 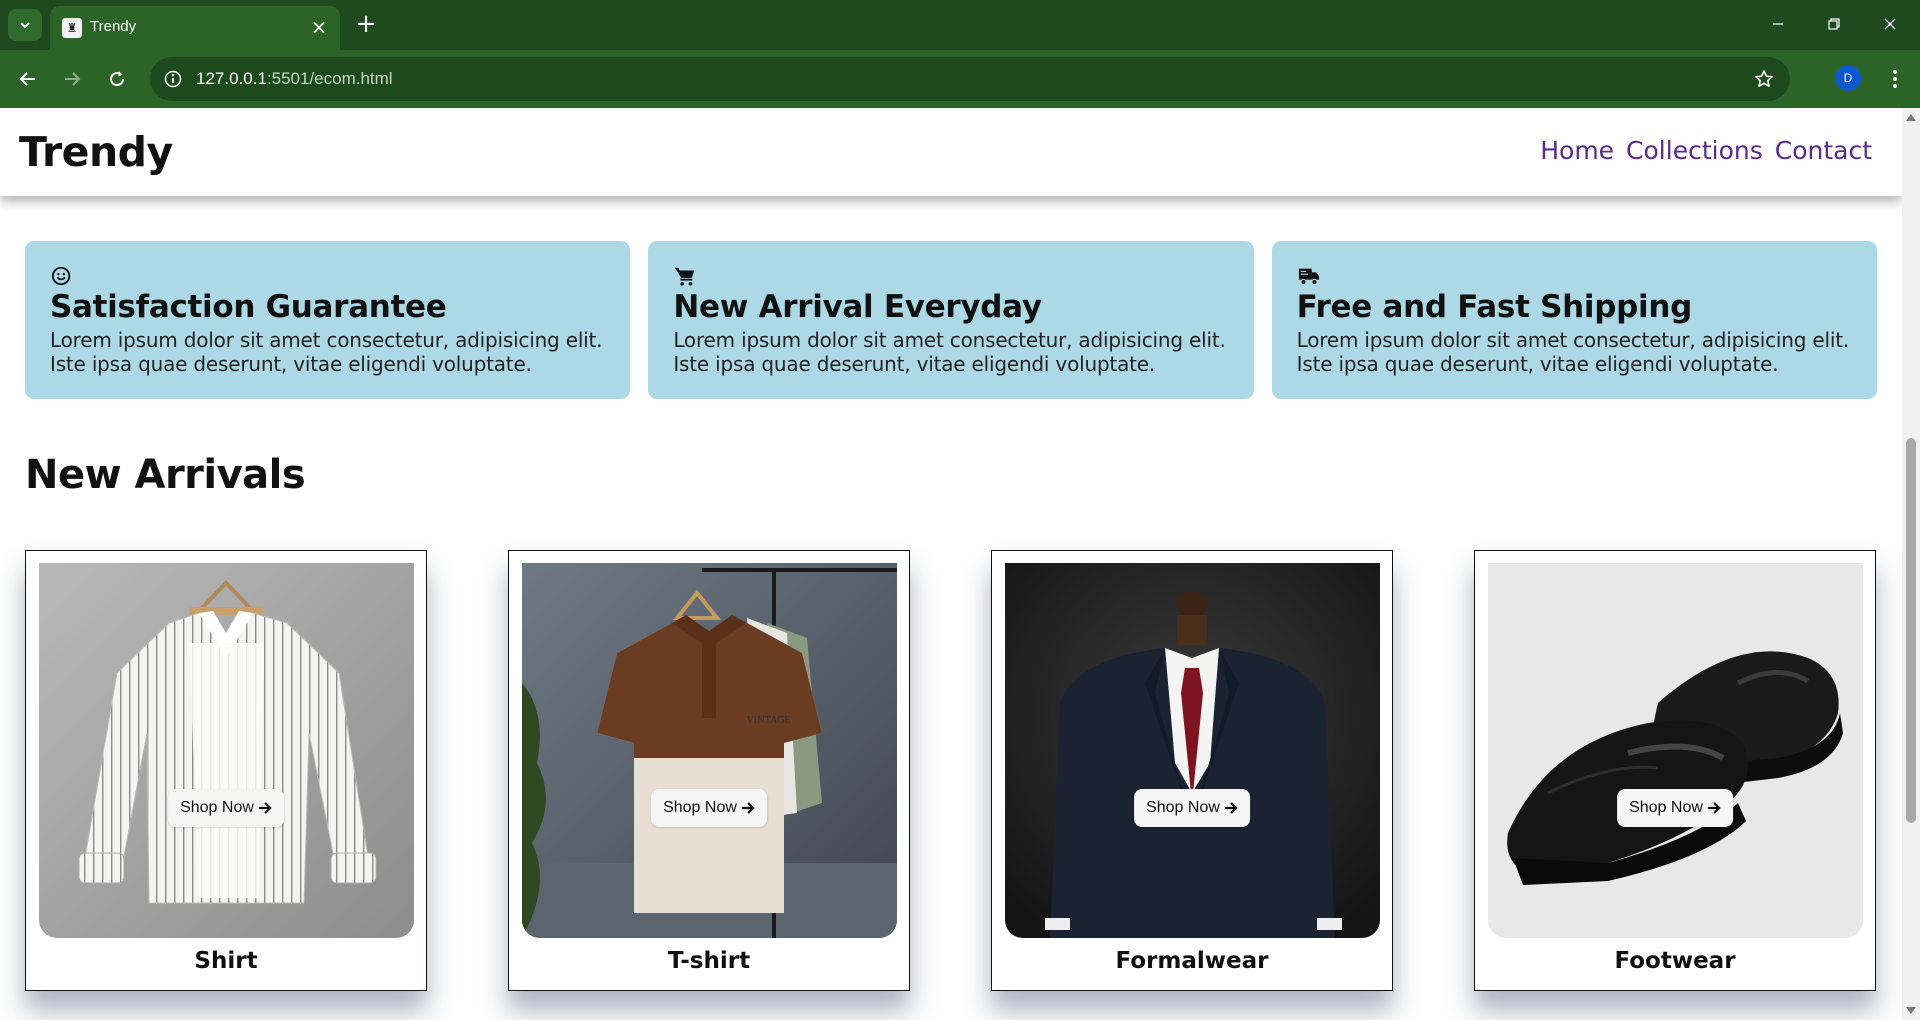 I want to click on cart-icon, so click(x=685, y=276).